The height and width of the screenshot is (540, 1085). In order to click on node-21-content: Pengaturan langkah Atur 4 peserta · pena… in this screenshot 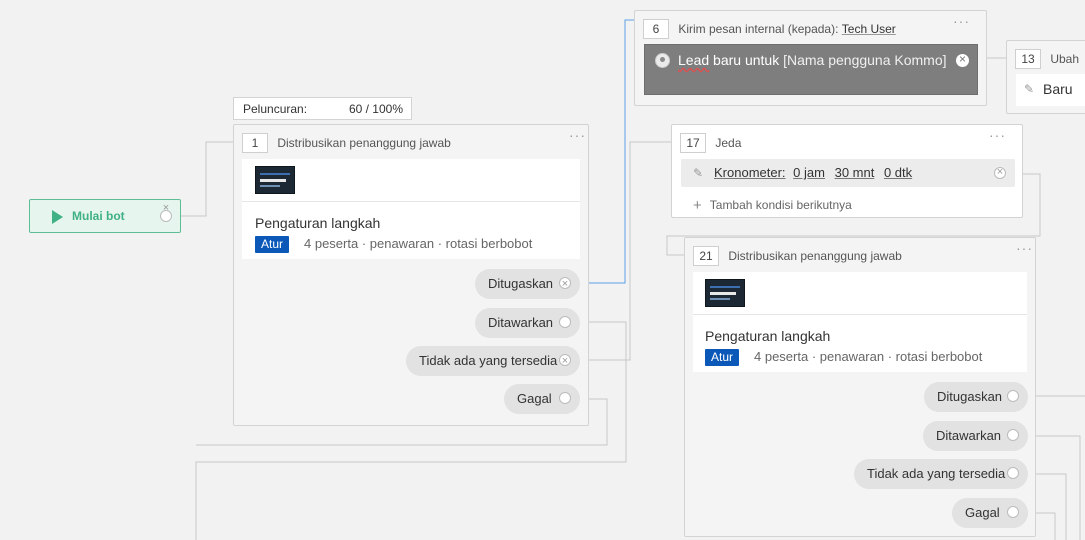, I will do `click(860, 322)`.